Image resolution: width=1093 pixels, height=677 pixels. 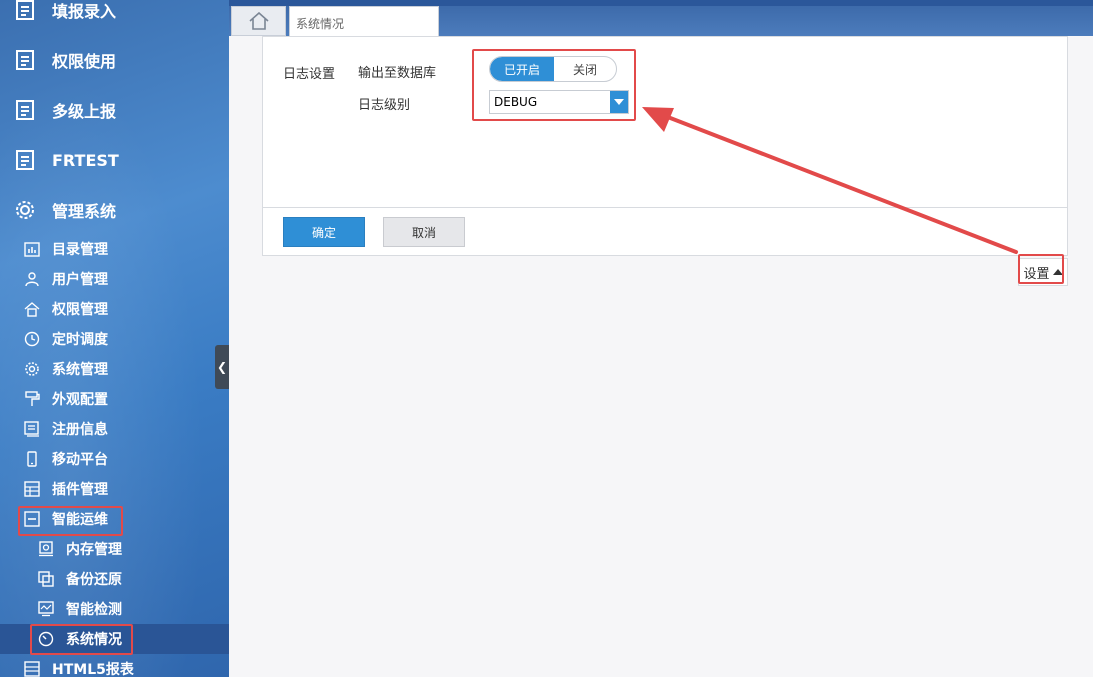 What do you see at coordinates (424, 232) in the screenshot?
I see `cancel-button: 取消` at bounding box center [424, 232].